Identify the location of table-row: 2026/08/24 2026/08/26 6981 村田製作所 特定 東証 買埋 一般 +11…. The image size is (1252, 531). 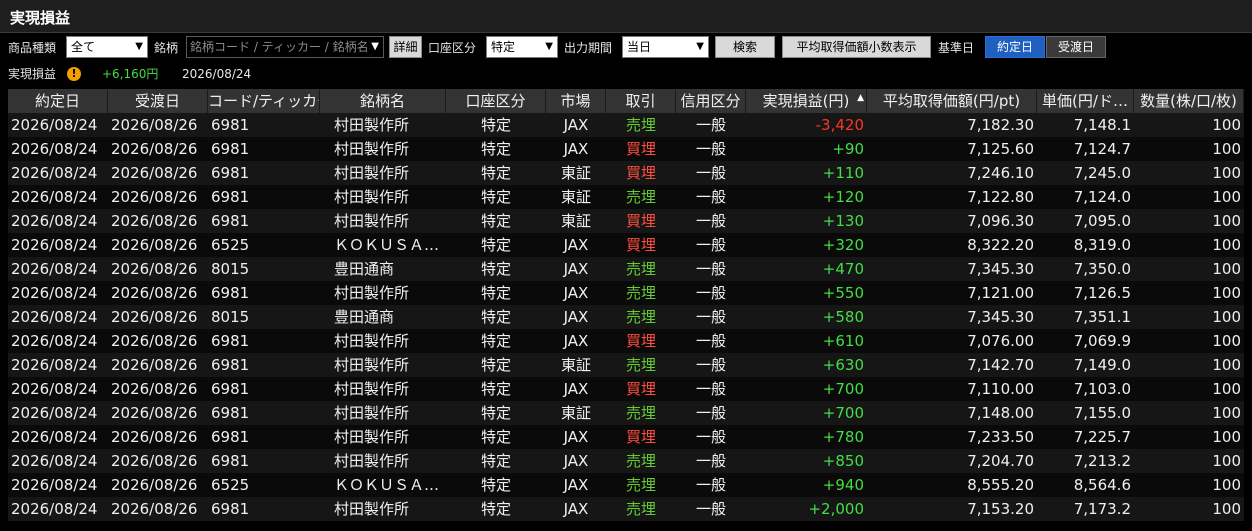
(626, 173).